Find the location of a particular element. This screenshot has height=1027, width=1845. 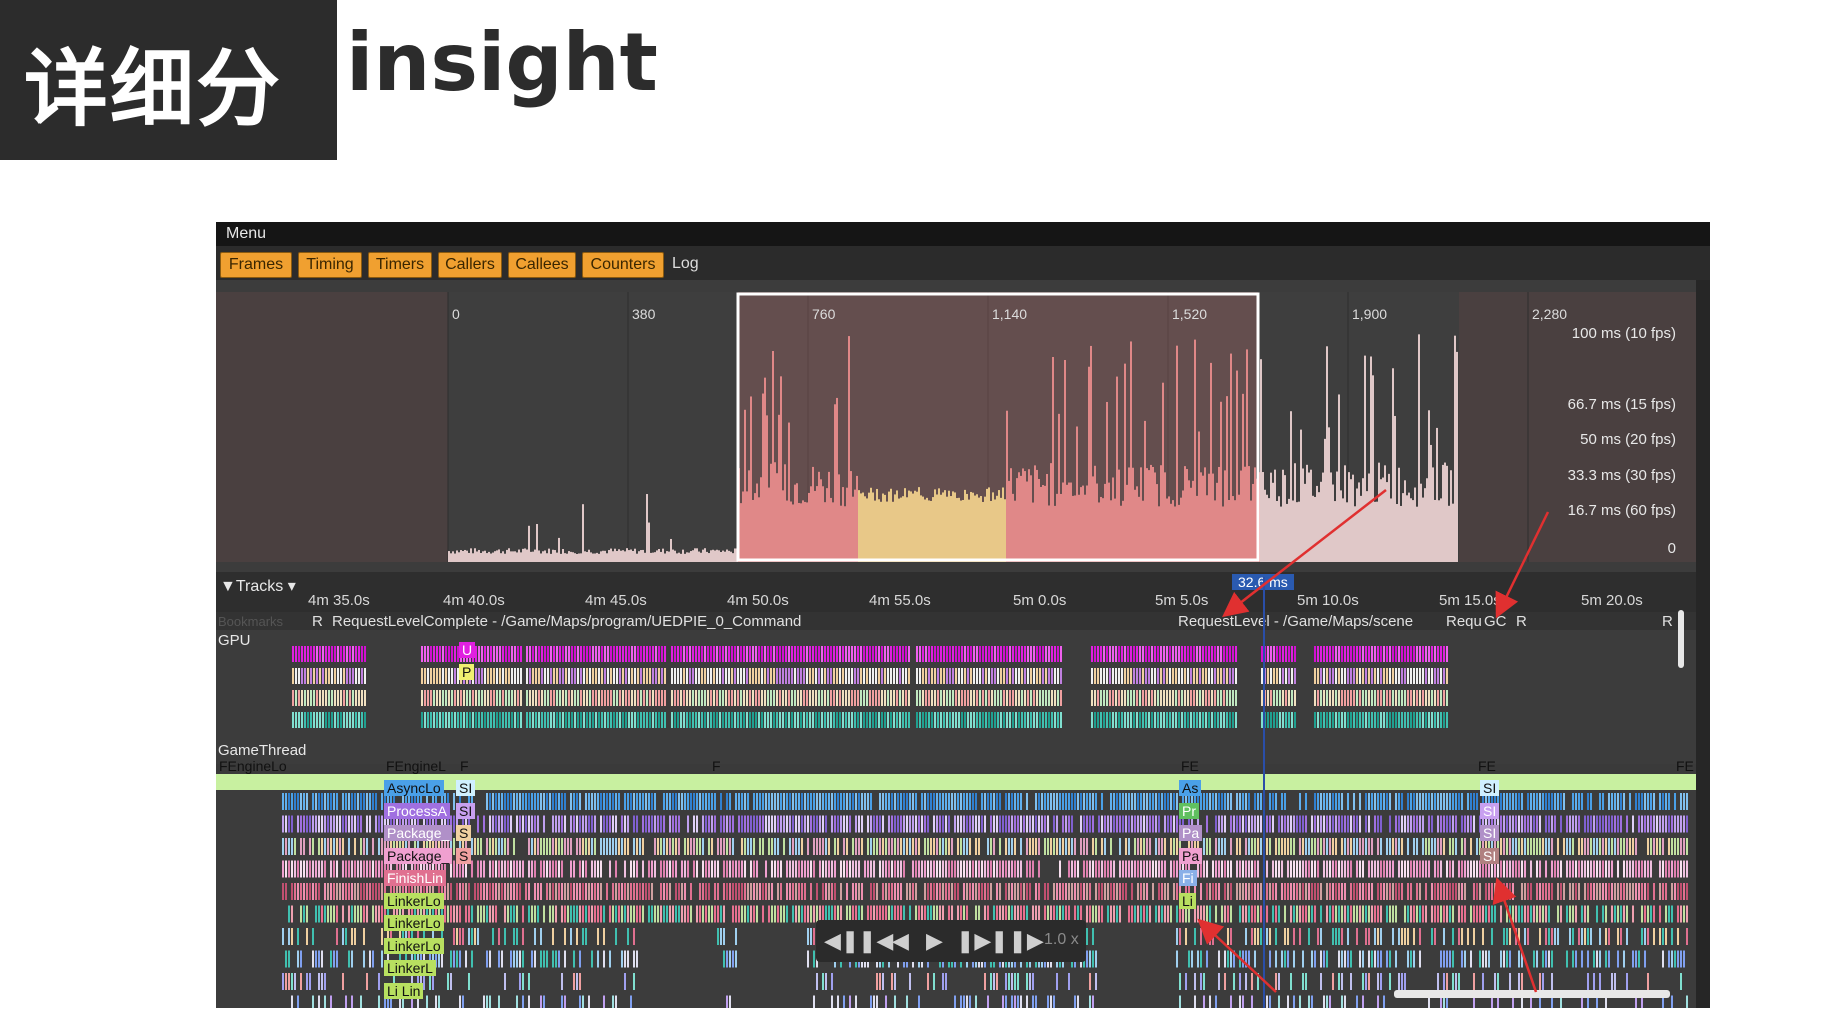

slide-title-en: insight is located at coordinates (502, 62).